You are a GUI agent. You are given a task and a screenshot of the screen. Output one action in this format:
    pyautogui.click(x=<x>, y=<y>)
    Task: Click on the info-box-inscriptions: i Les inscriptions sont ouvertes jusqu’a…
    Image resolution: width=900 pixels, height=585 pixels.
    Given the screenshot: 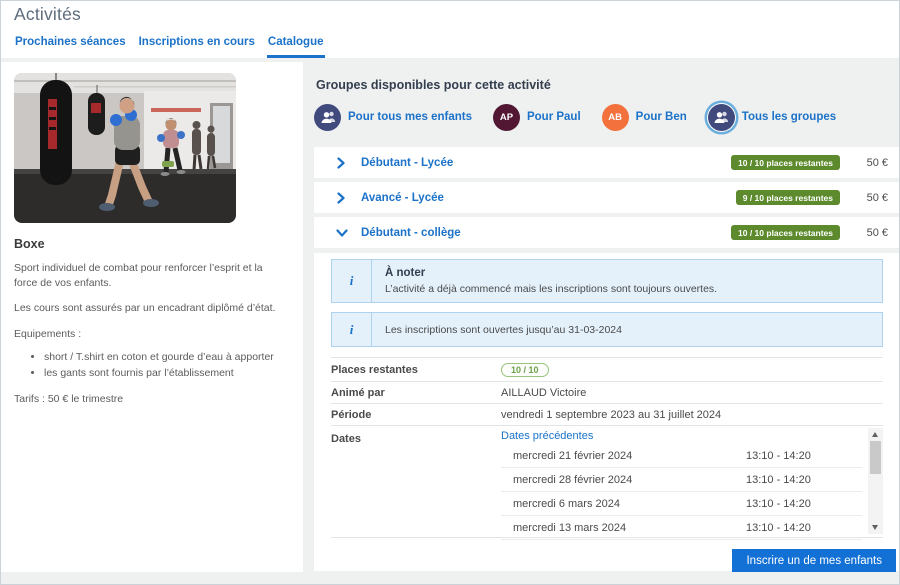 What is the action you would take?
    pyautogui.click(x=607, y=329)
    